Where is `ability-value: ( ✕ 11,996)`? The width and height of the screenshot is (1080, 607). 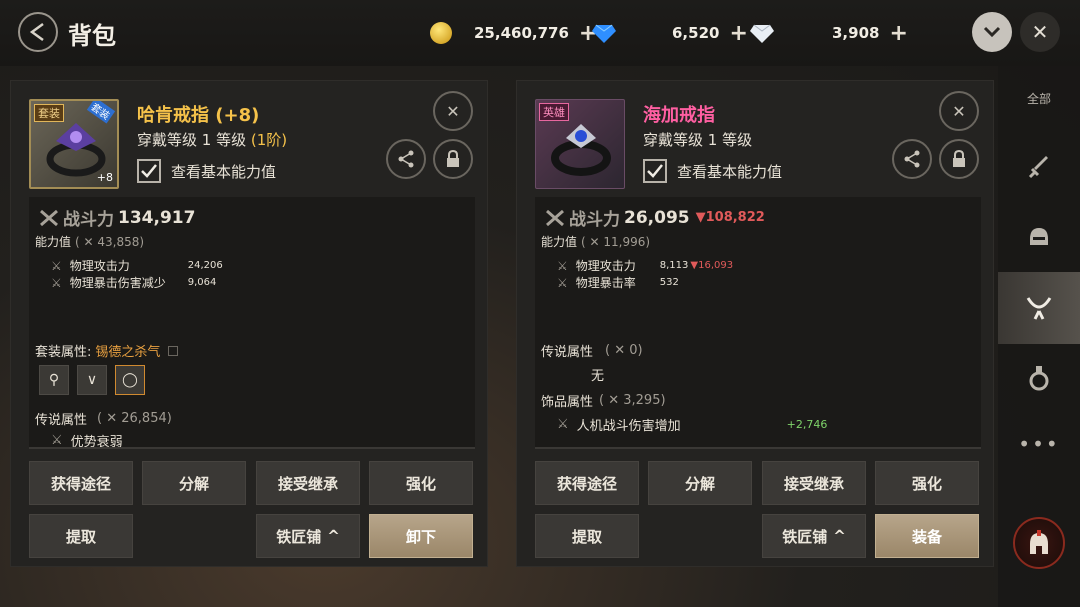 ability-value: ( ✕ 11,996) is located at coordinates (616, 241).